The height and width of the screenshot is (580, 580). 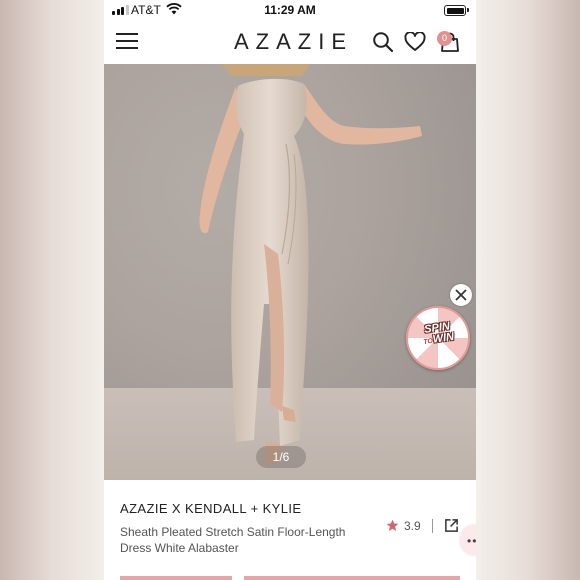 I want to click on spin-to-win-label: SPIN TOWIN, so click(x=438, y=333).